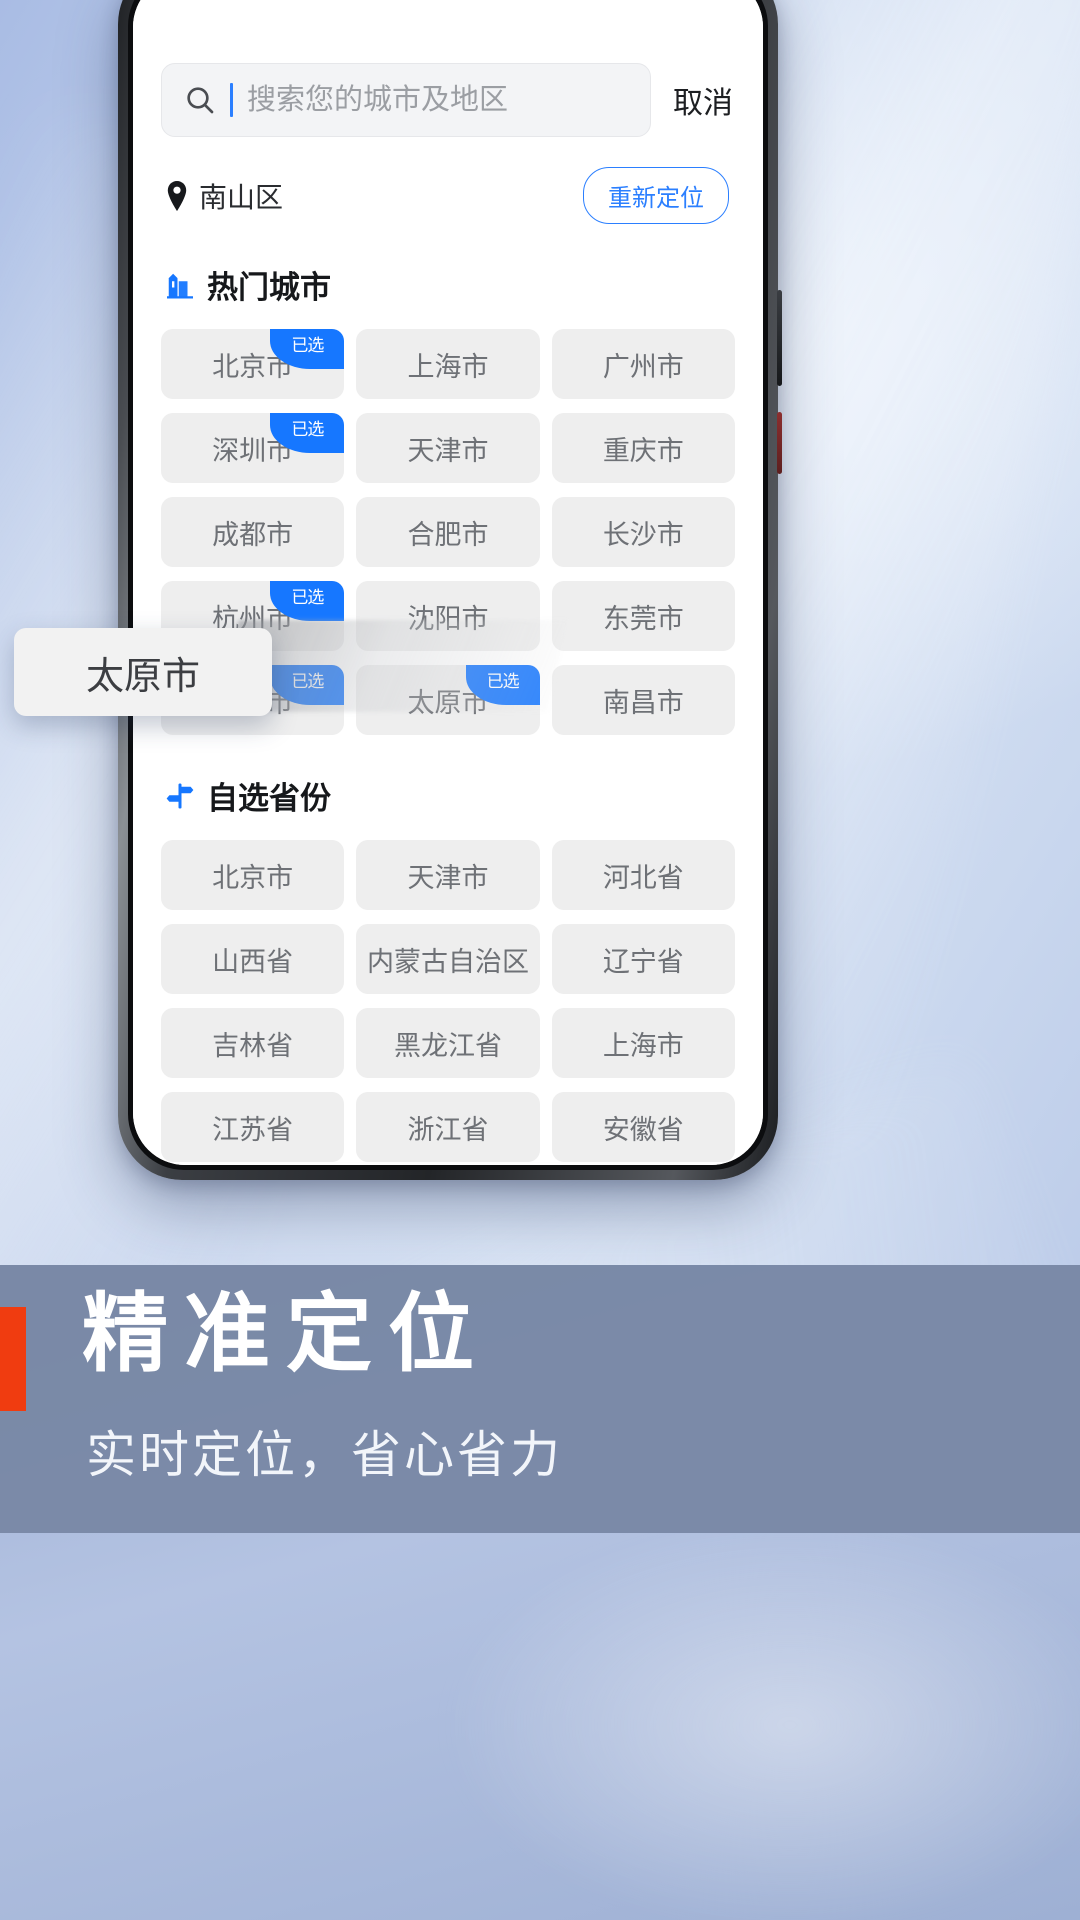 Image resolution: width=1080 pixels, height=1920 pixels. What do you see at coordinates (643, 1129) in the screenshot?
I see `province-chip-label: 安徽省` at bounding box center [643, 1129].